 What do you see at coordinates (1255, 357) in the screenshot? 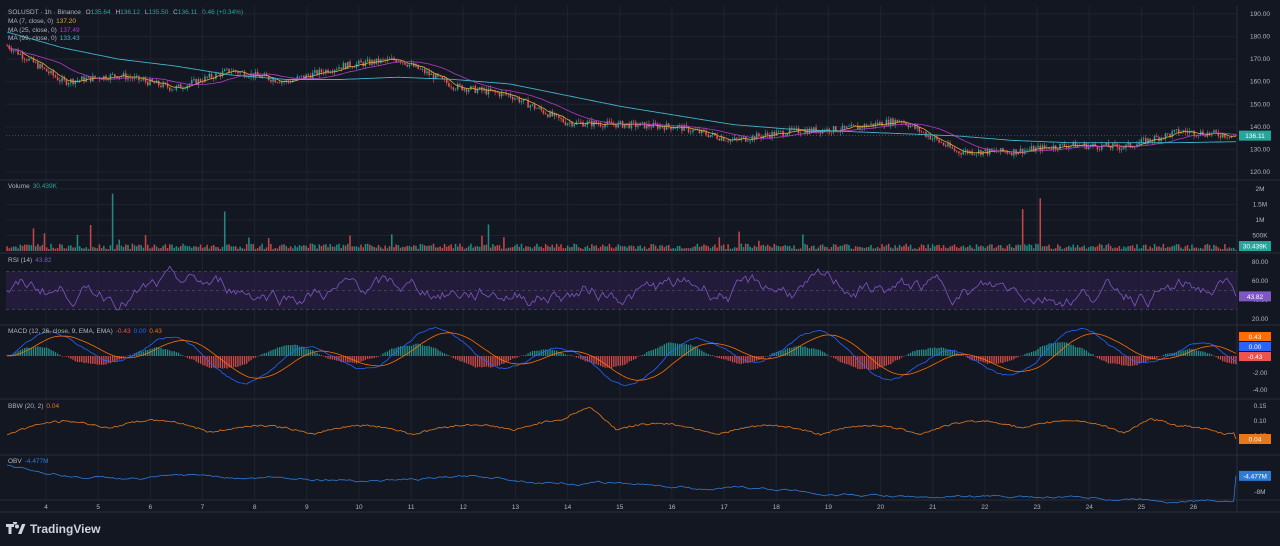
I see `macd-tag-bot: -0.43` at bounding box center [1255, 357].